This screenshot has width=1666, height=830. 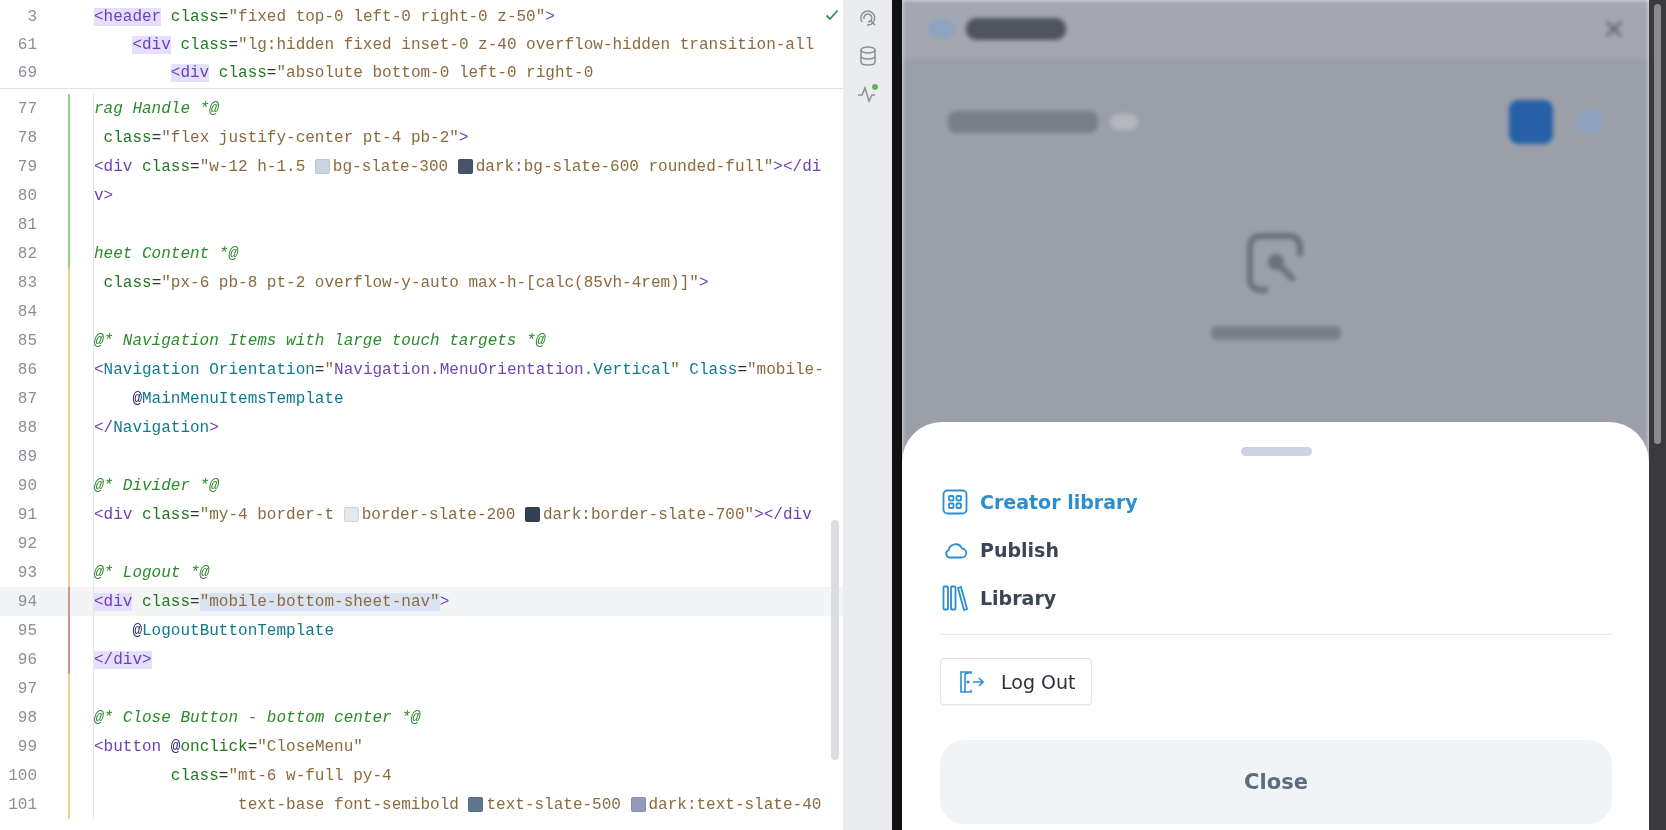 I want to click on close-button: Close, so click(x=1276, y=782).